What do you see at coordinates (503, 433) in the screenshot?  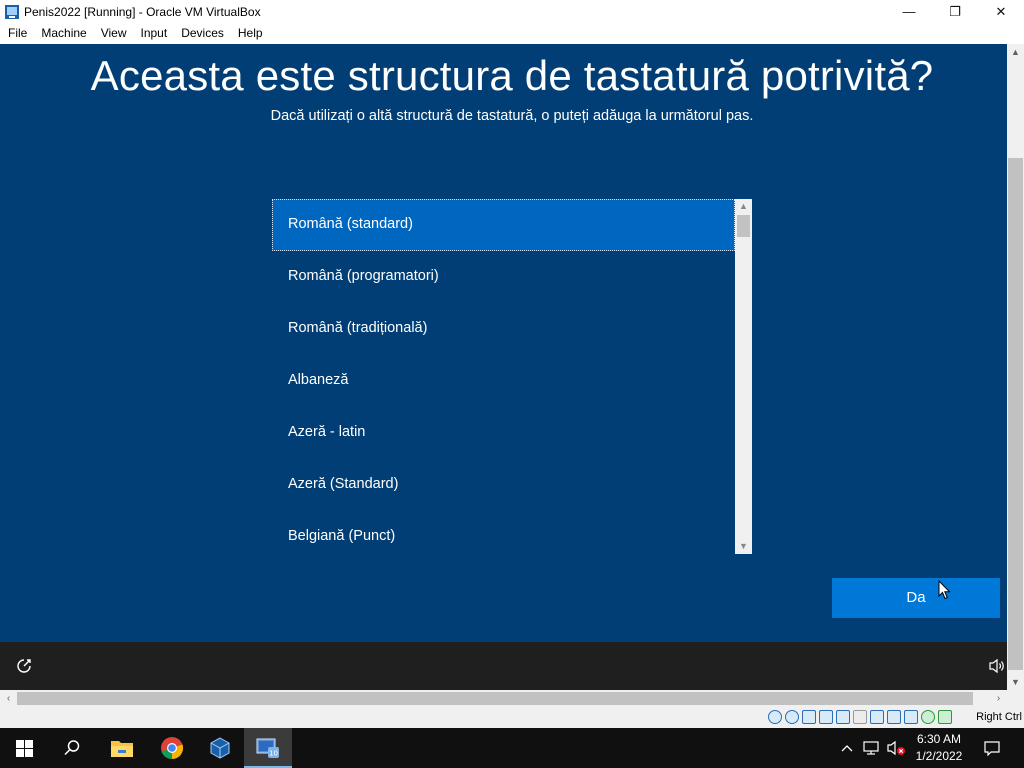 I see `list-item: Azeră - latin` at bounding box center [503, 433].